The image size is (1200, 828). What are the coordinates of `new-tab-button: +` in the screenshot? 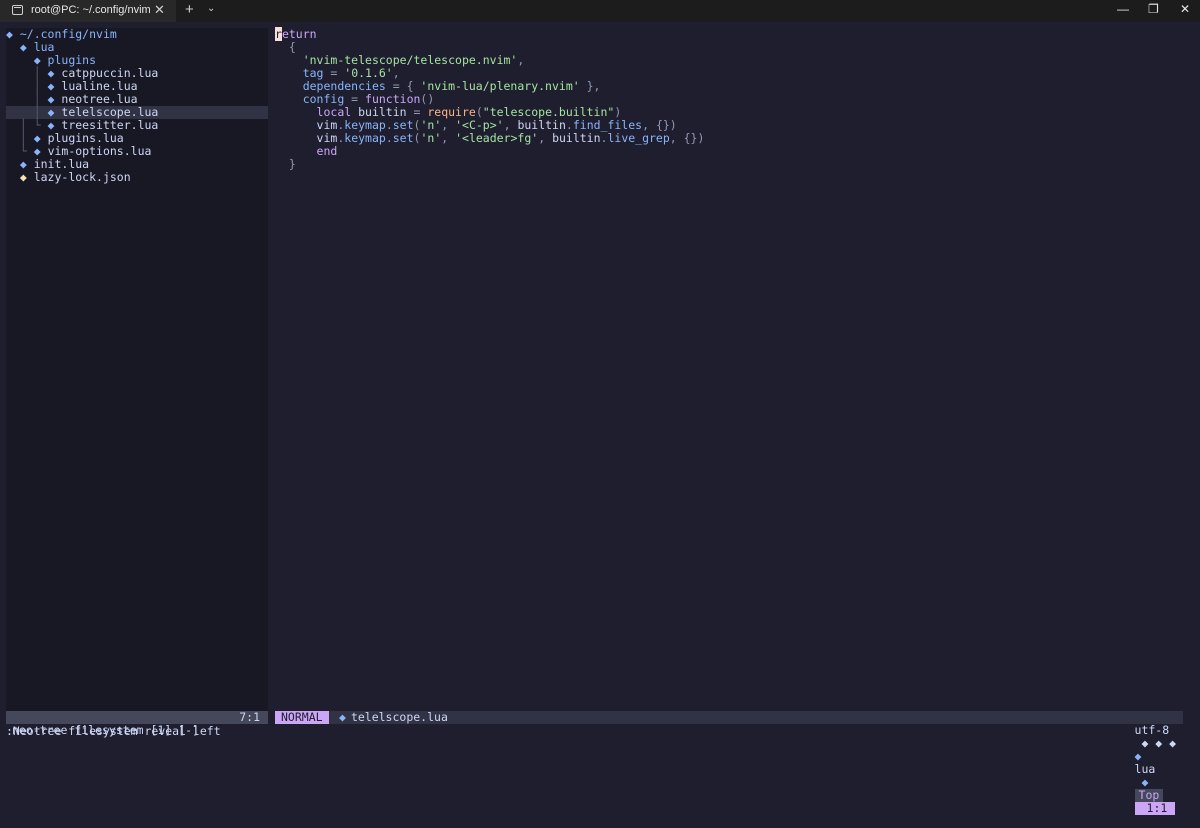 It's located at (189, 9).